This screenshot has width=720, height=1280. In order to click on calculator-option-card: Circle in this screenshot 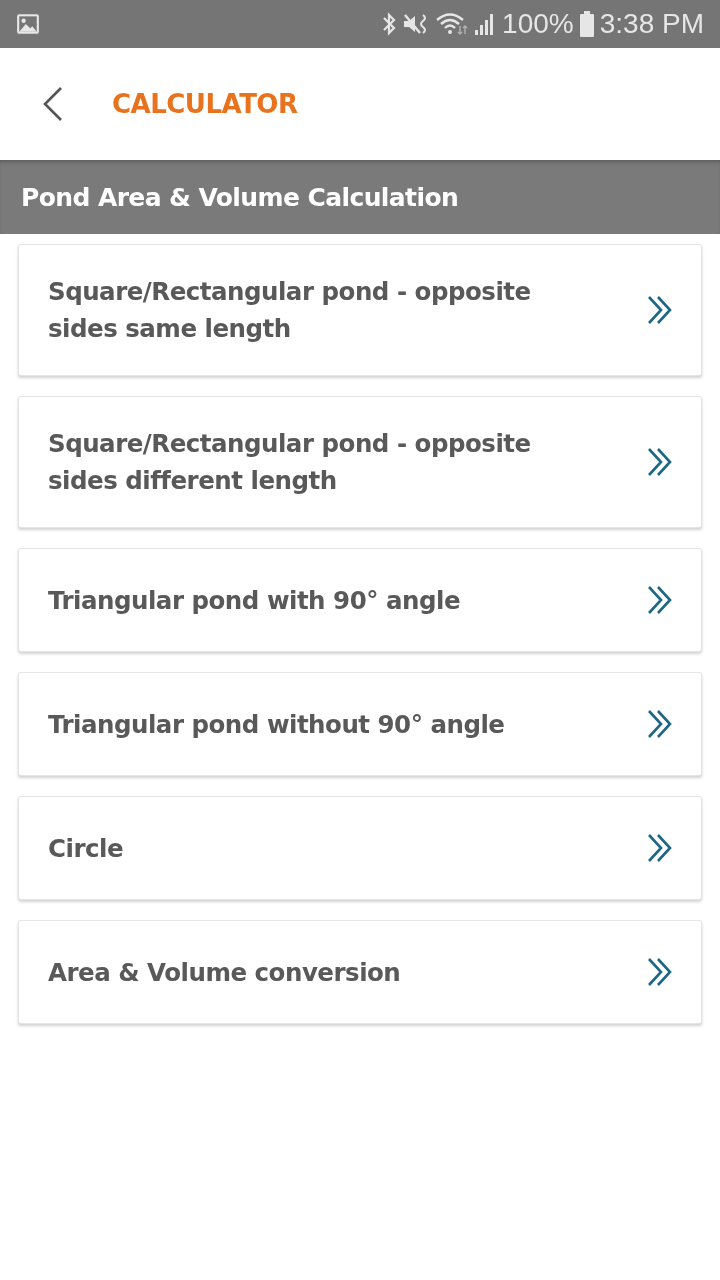, I will do `click(360, 848)`.